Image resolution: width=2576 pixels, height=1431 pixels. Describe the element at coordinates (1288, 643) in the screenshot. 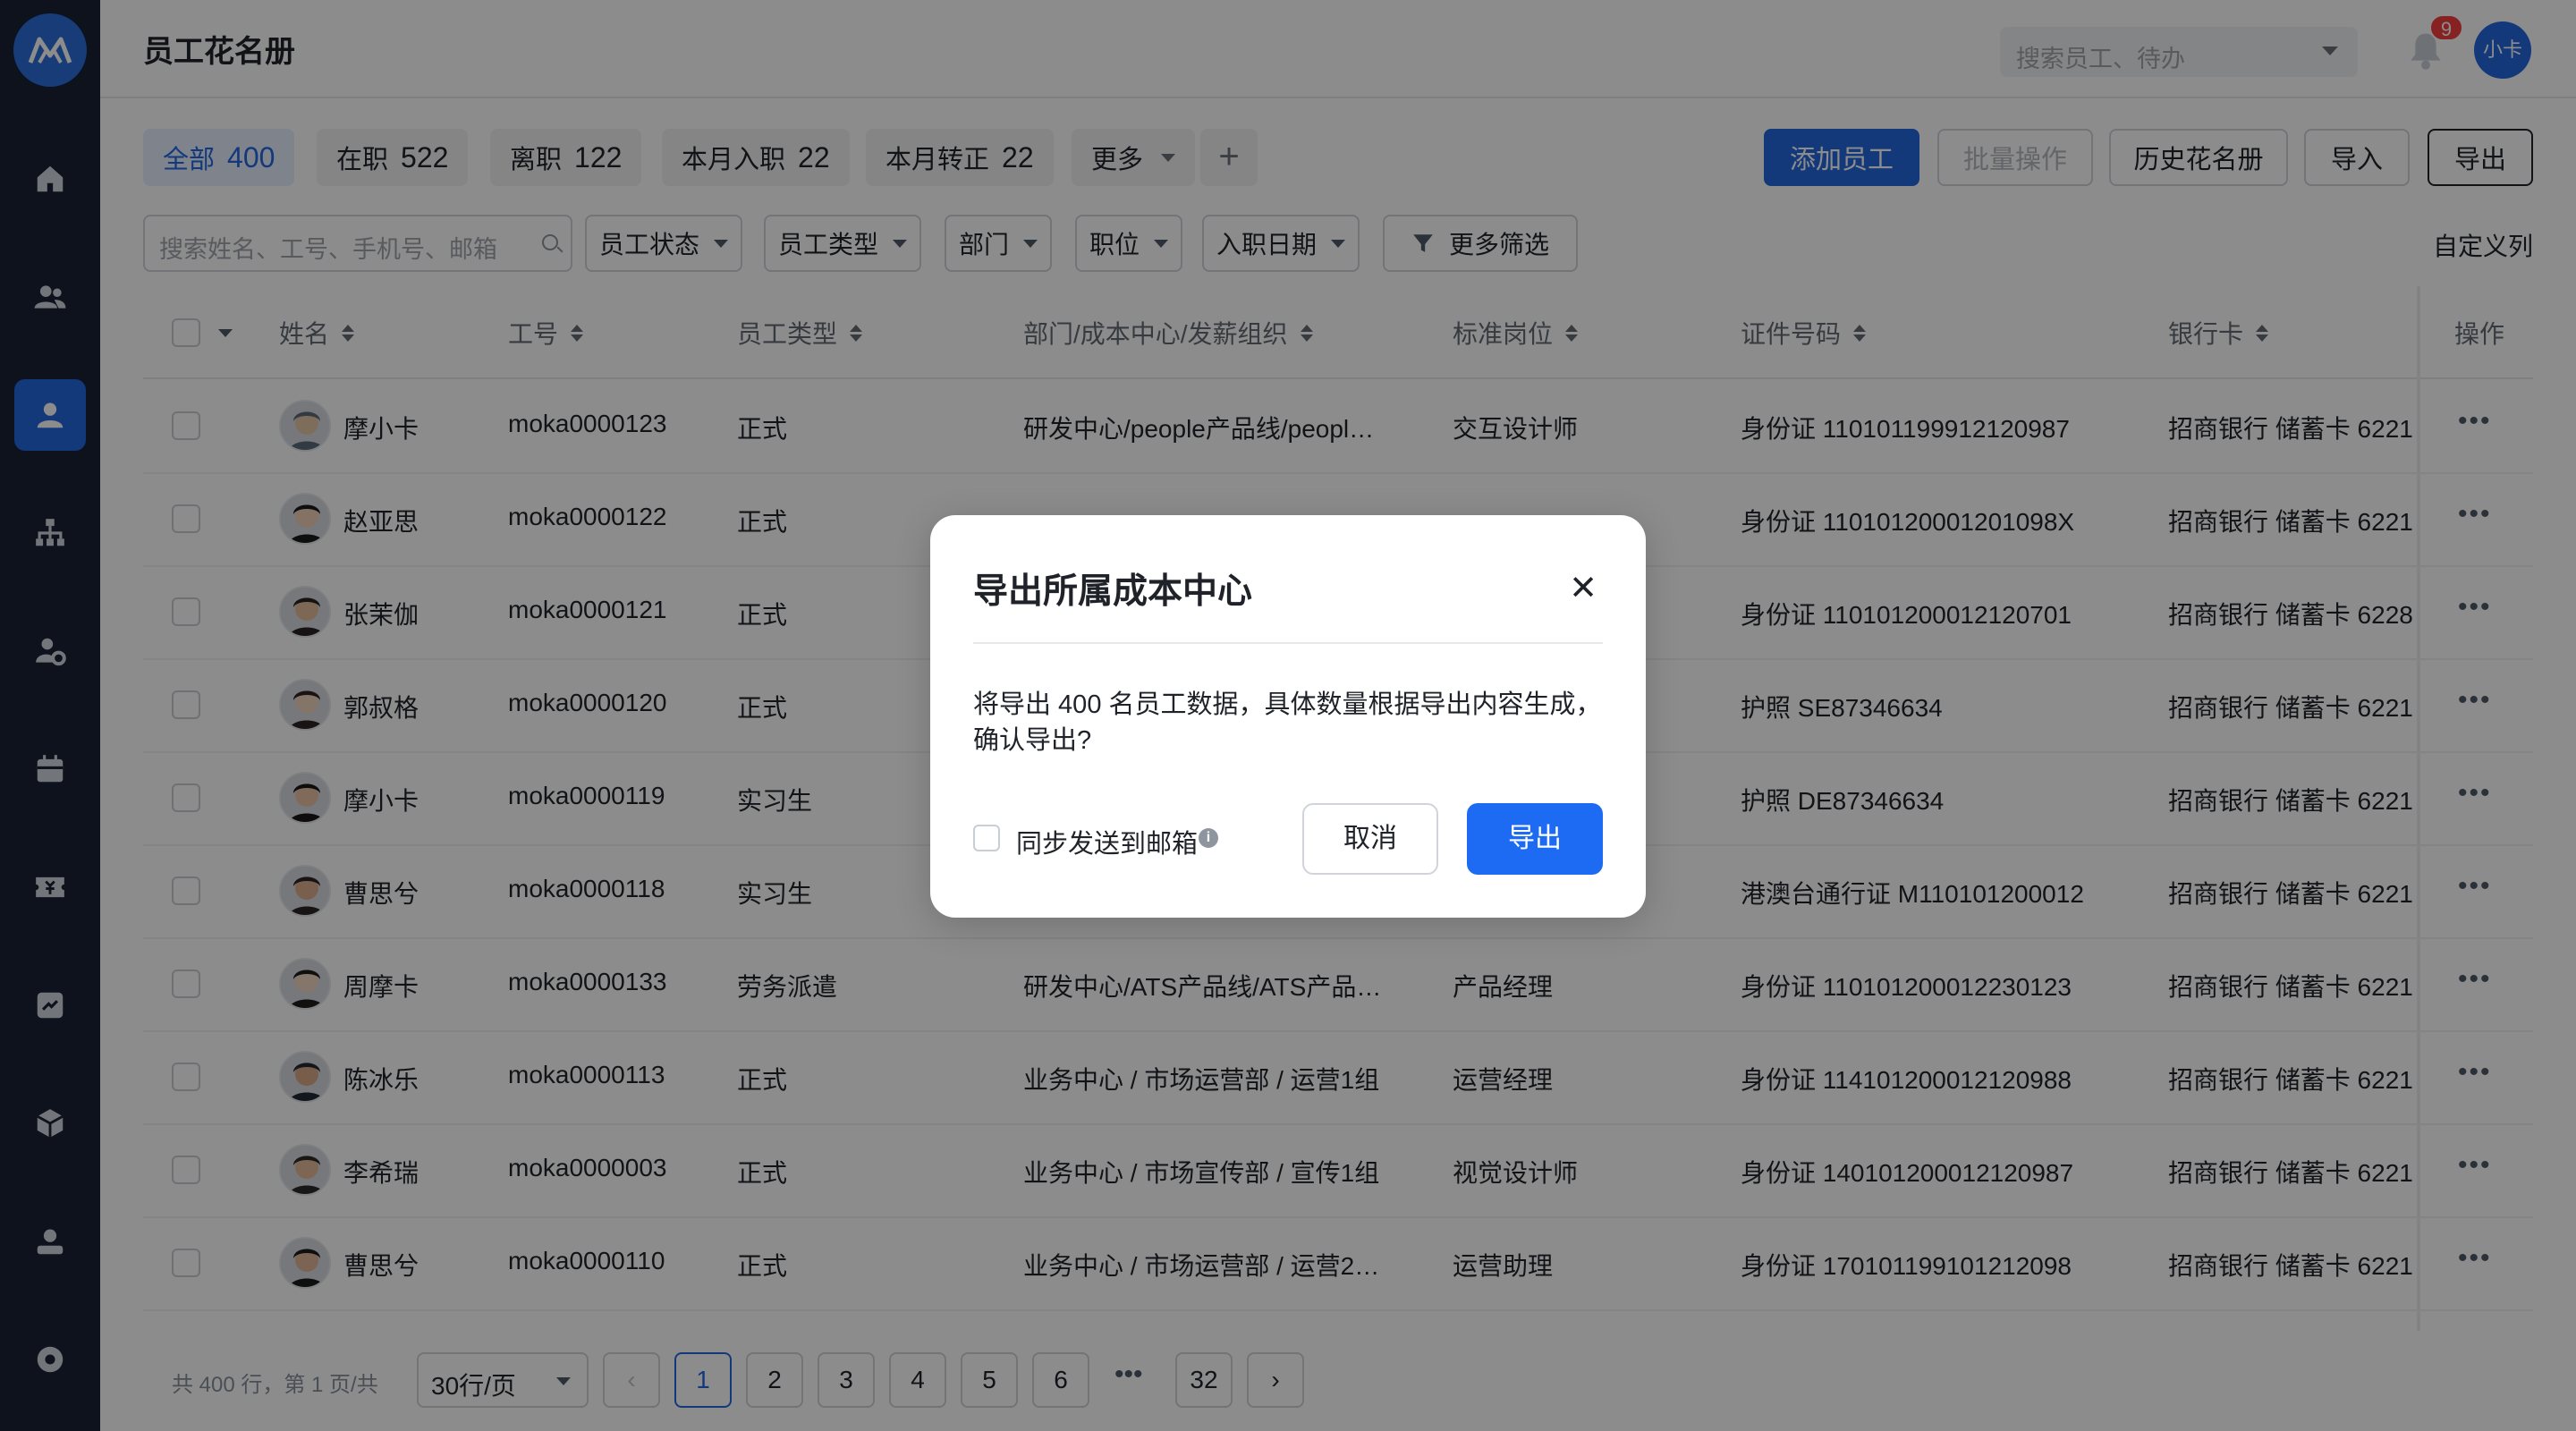

I see `dialog-divider` at that location.